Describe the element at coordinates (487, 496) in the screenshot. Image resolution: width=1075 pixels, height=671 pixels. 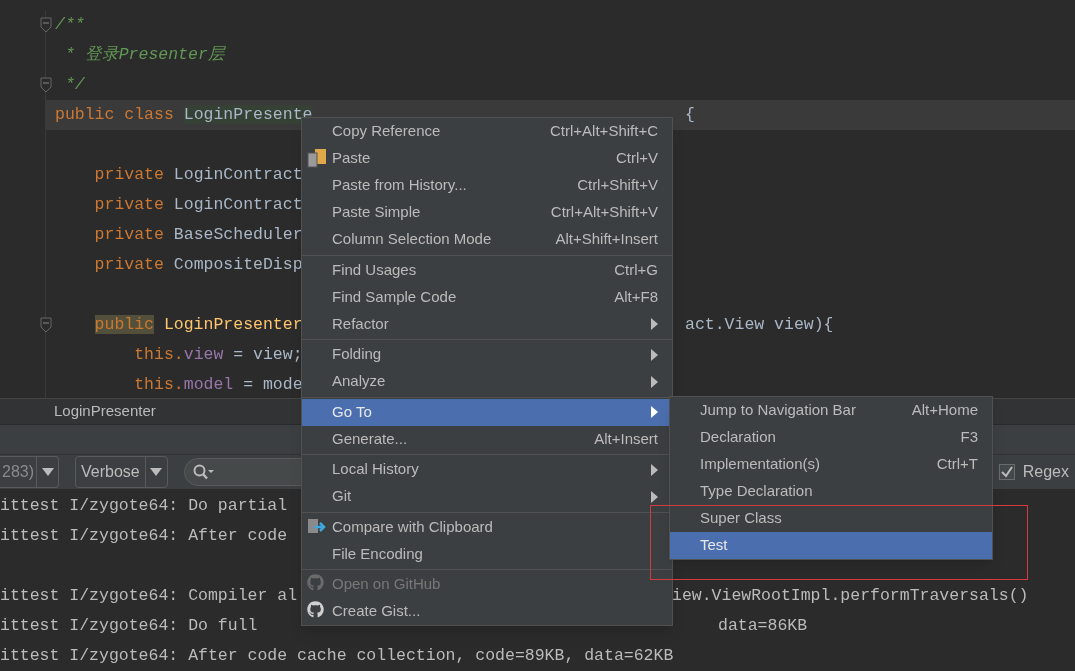
I see `menu-item: Git` at that location.